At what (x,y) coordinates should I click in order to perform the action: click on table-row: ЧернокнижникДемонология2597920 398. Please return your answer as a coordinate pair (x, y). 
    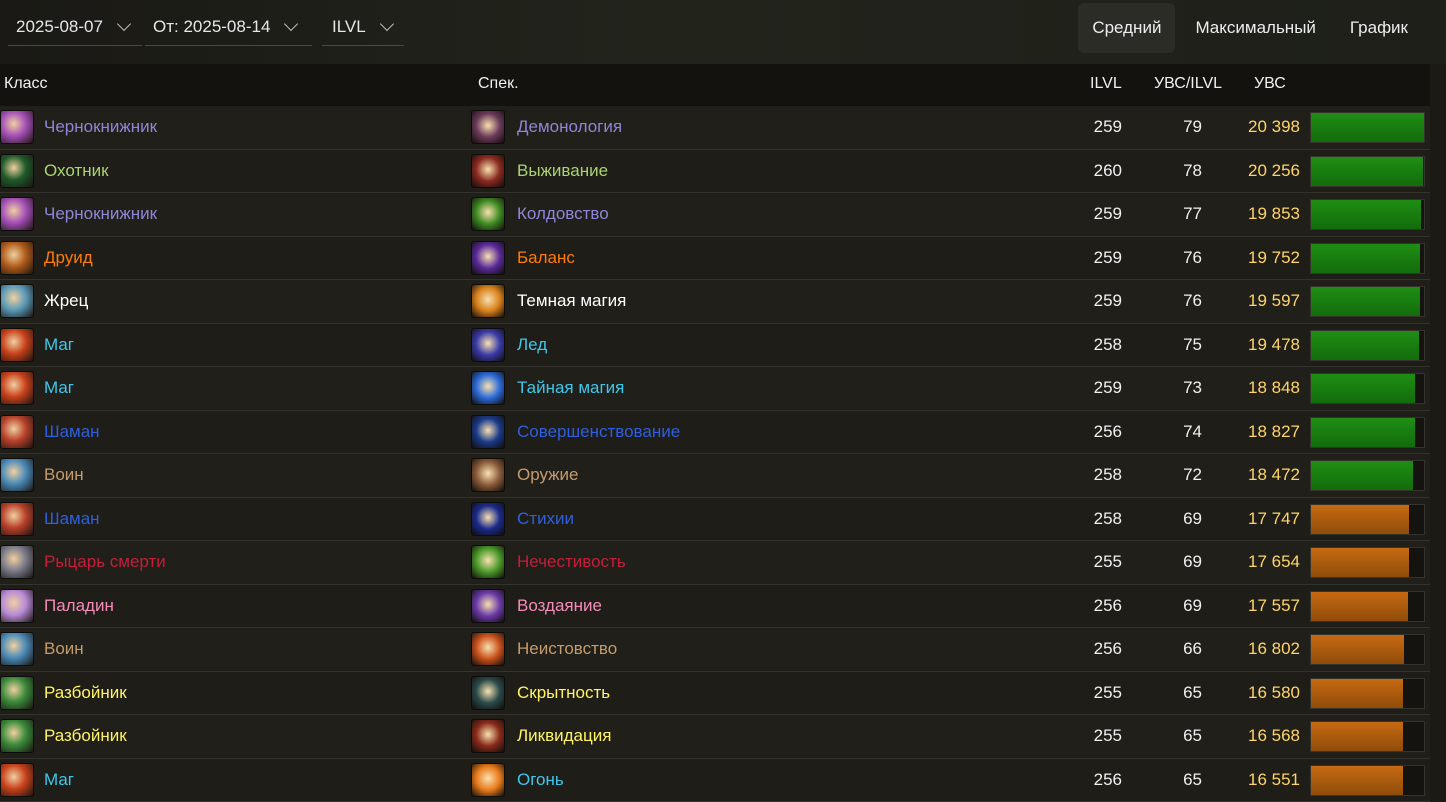
    Looking at the image, I should click on (715, 128).